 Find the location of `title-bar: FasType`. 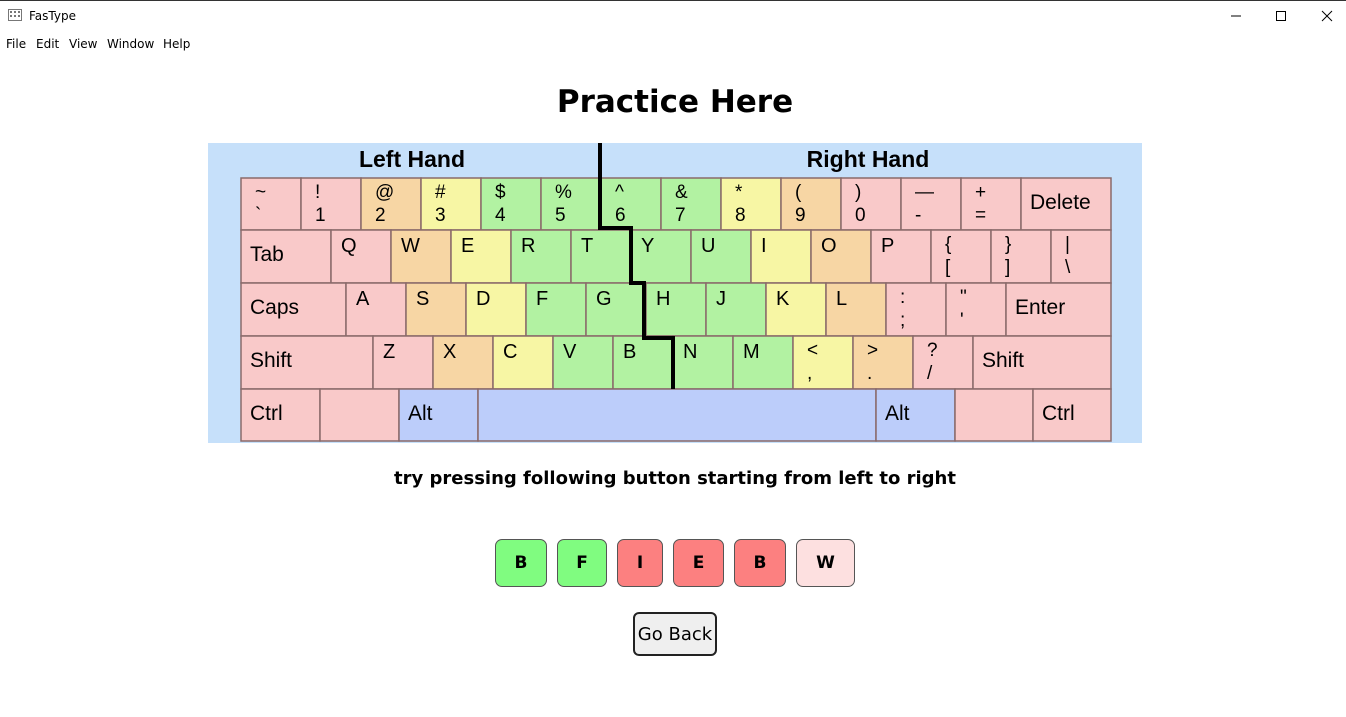

title-bar: FasType is located at coordinates (673, 15).